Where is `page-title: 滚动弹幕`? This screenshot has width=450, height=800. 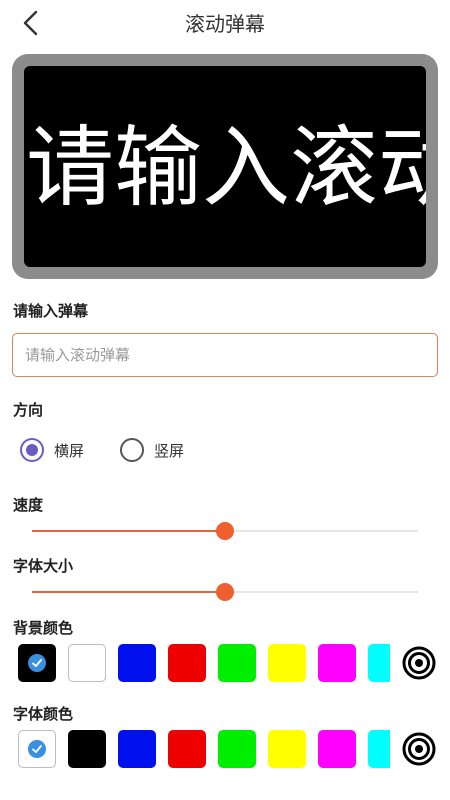 page-title: 滚动弹幕 is located at coordinates (225, 24).